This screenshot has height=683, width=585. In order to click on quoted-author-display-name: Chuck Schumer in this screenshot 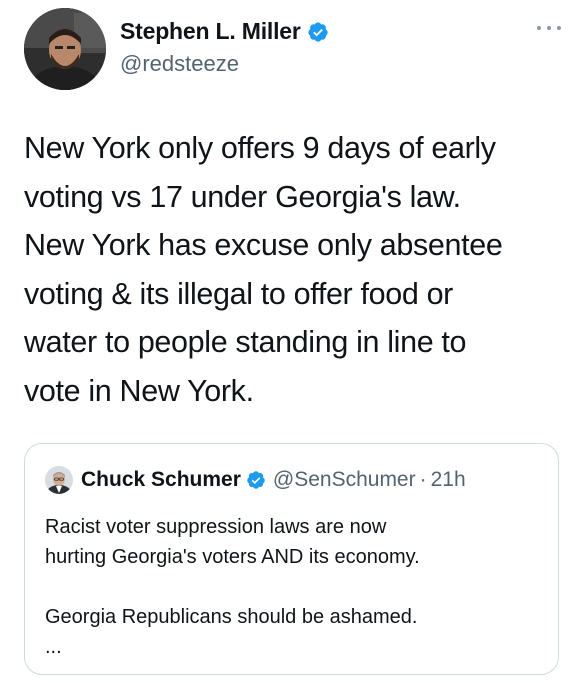, I will do `click(161, 480)`.